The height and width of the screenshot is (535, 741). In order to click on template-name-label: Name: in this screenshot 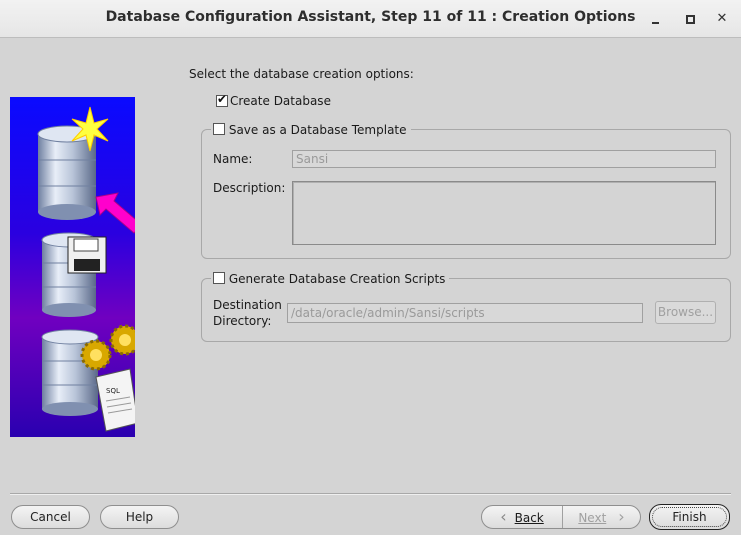, I will do `click(233, 159)`.